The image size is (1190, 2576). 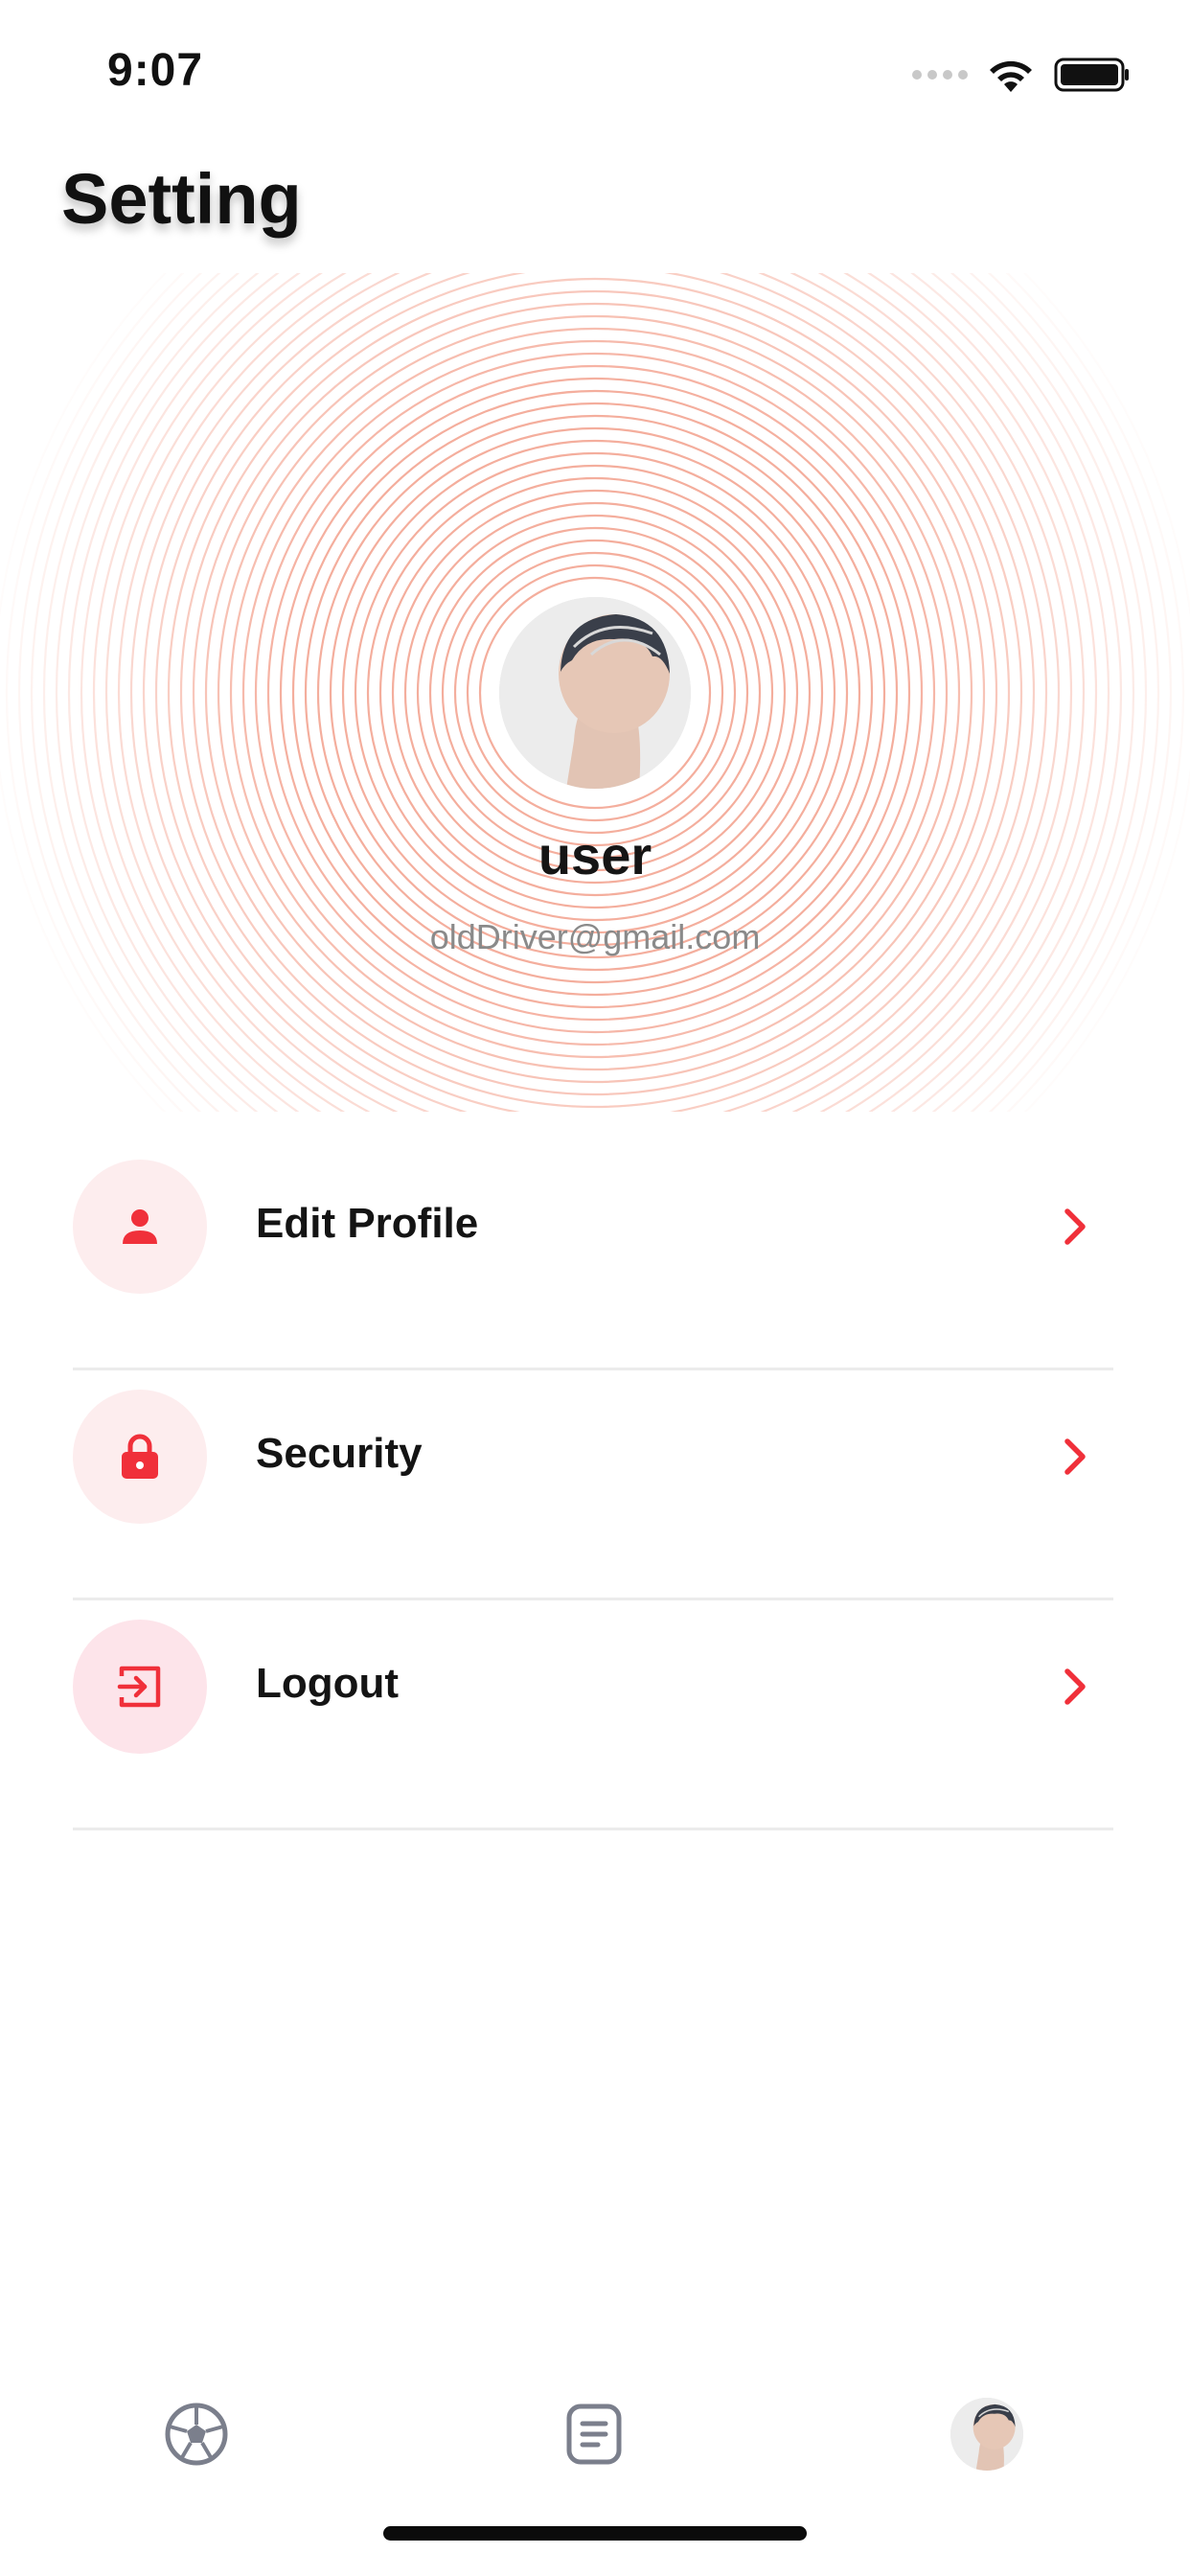 What do you see at coordinates (1011, 76) in the screenshot?
I see `wifi-icon` at bounding box center [1011, 76].